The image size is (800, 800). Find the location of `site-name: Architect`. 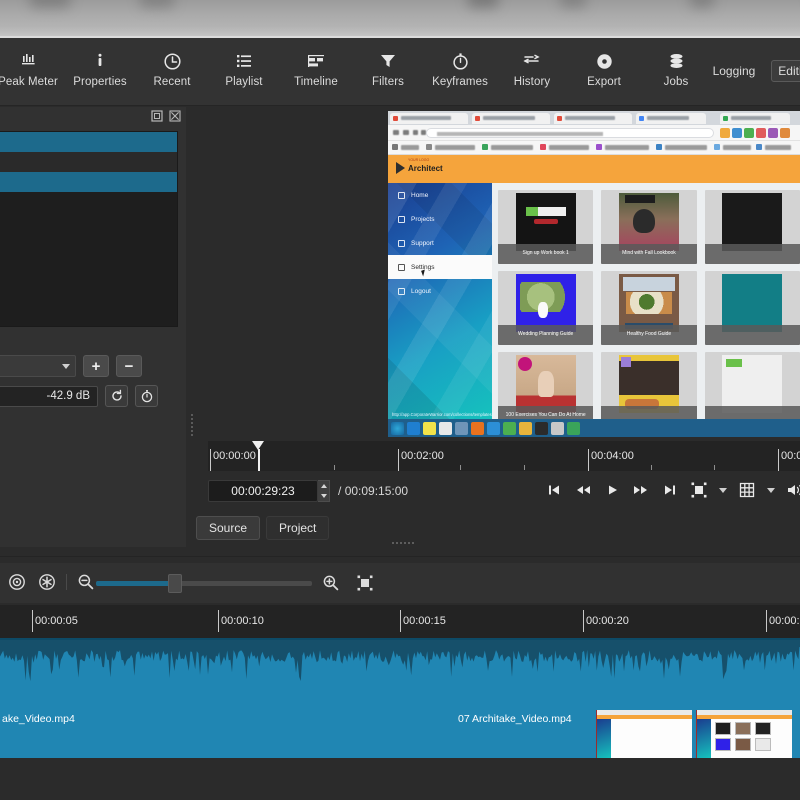

site-name: Architect is located at coordinates (425, 168).